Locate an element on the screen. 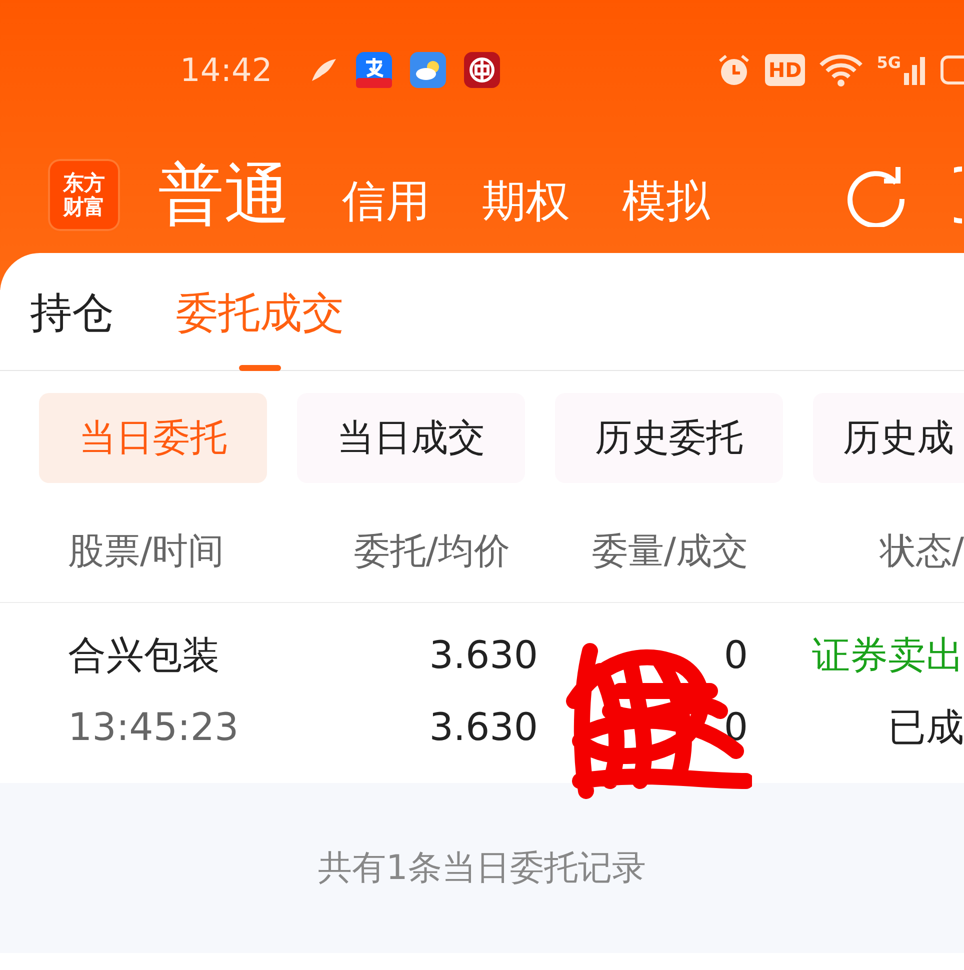  alarm-icon is located at coordinates (734, 70).